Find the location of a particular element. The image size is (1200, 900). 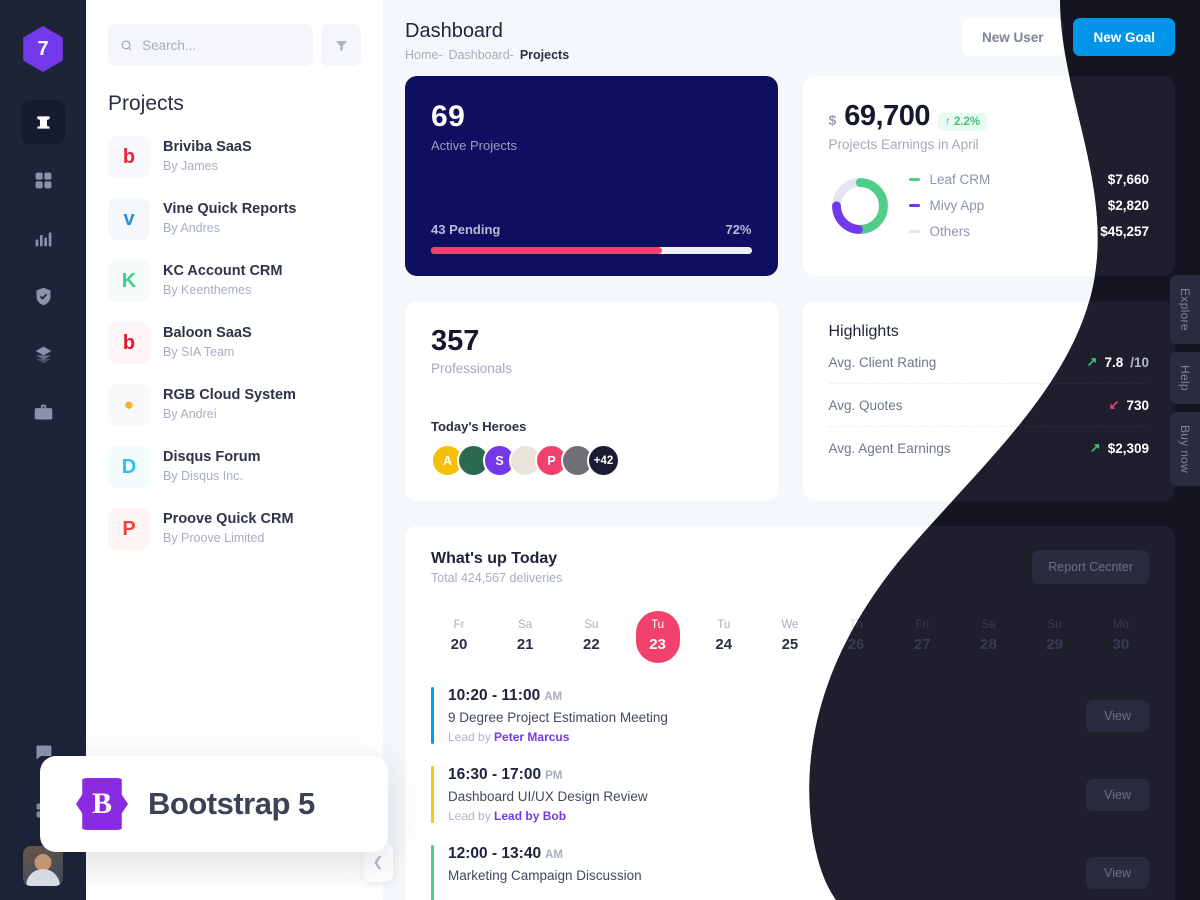

list-item: P Proove Quick CRM By Proove Limited is located at coordinates (234, 529).